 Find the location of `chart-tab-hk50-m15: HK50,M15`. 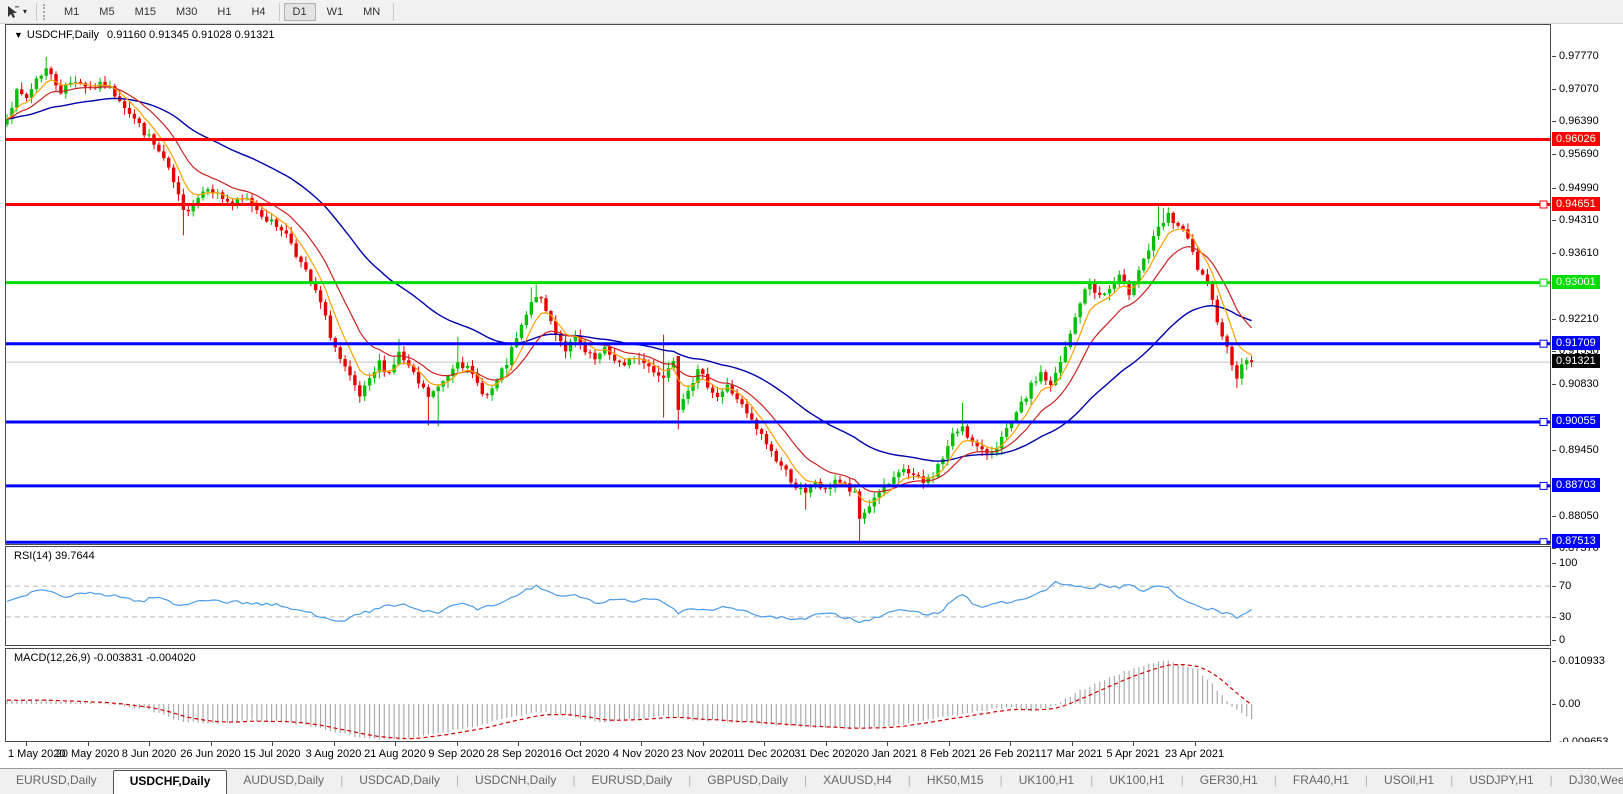

chart-tab-hk50-m15: HK50,M15 is located at coordinates (955, 781).